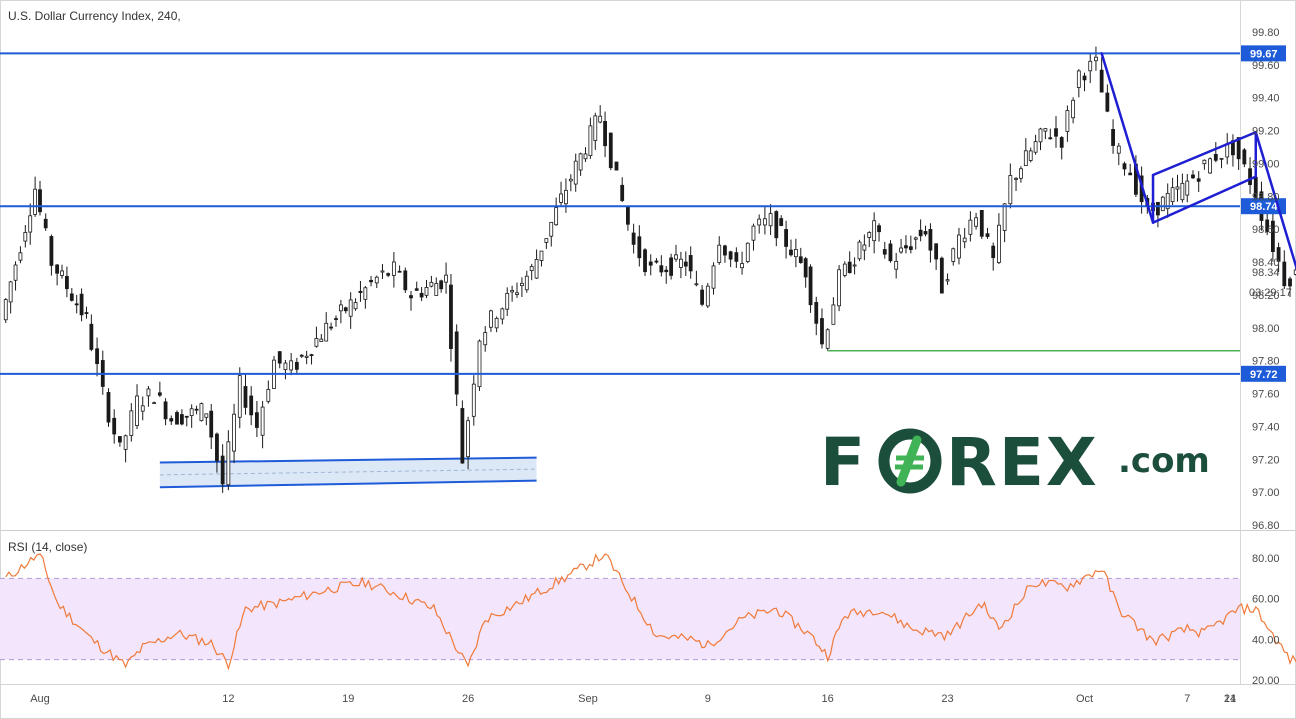 The height and width of the screenshot is (719, 1296). What do you see at coordinates (843, 462) in the screenshot?
I see `logo-letter-f: F` at bounding box center [843, 462].